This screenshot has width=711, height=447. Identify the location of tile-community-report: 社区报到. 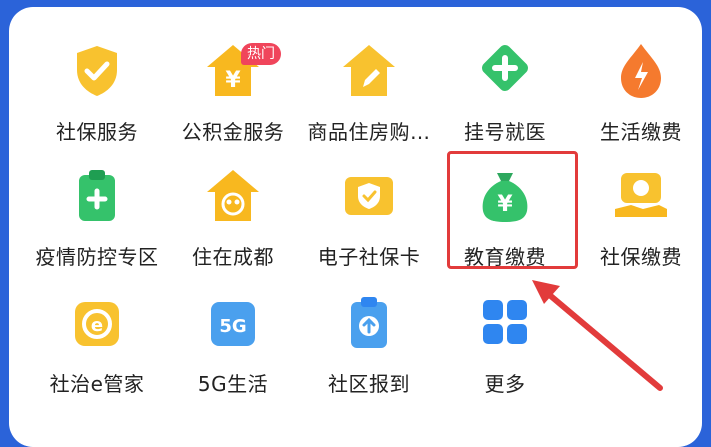
(369, 347).